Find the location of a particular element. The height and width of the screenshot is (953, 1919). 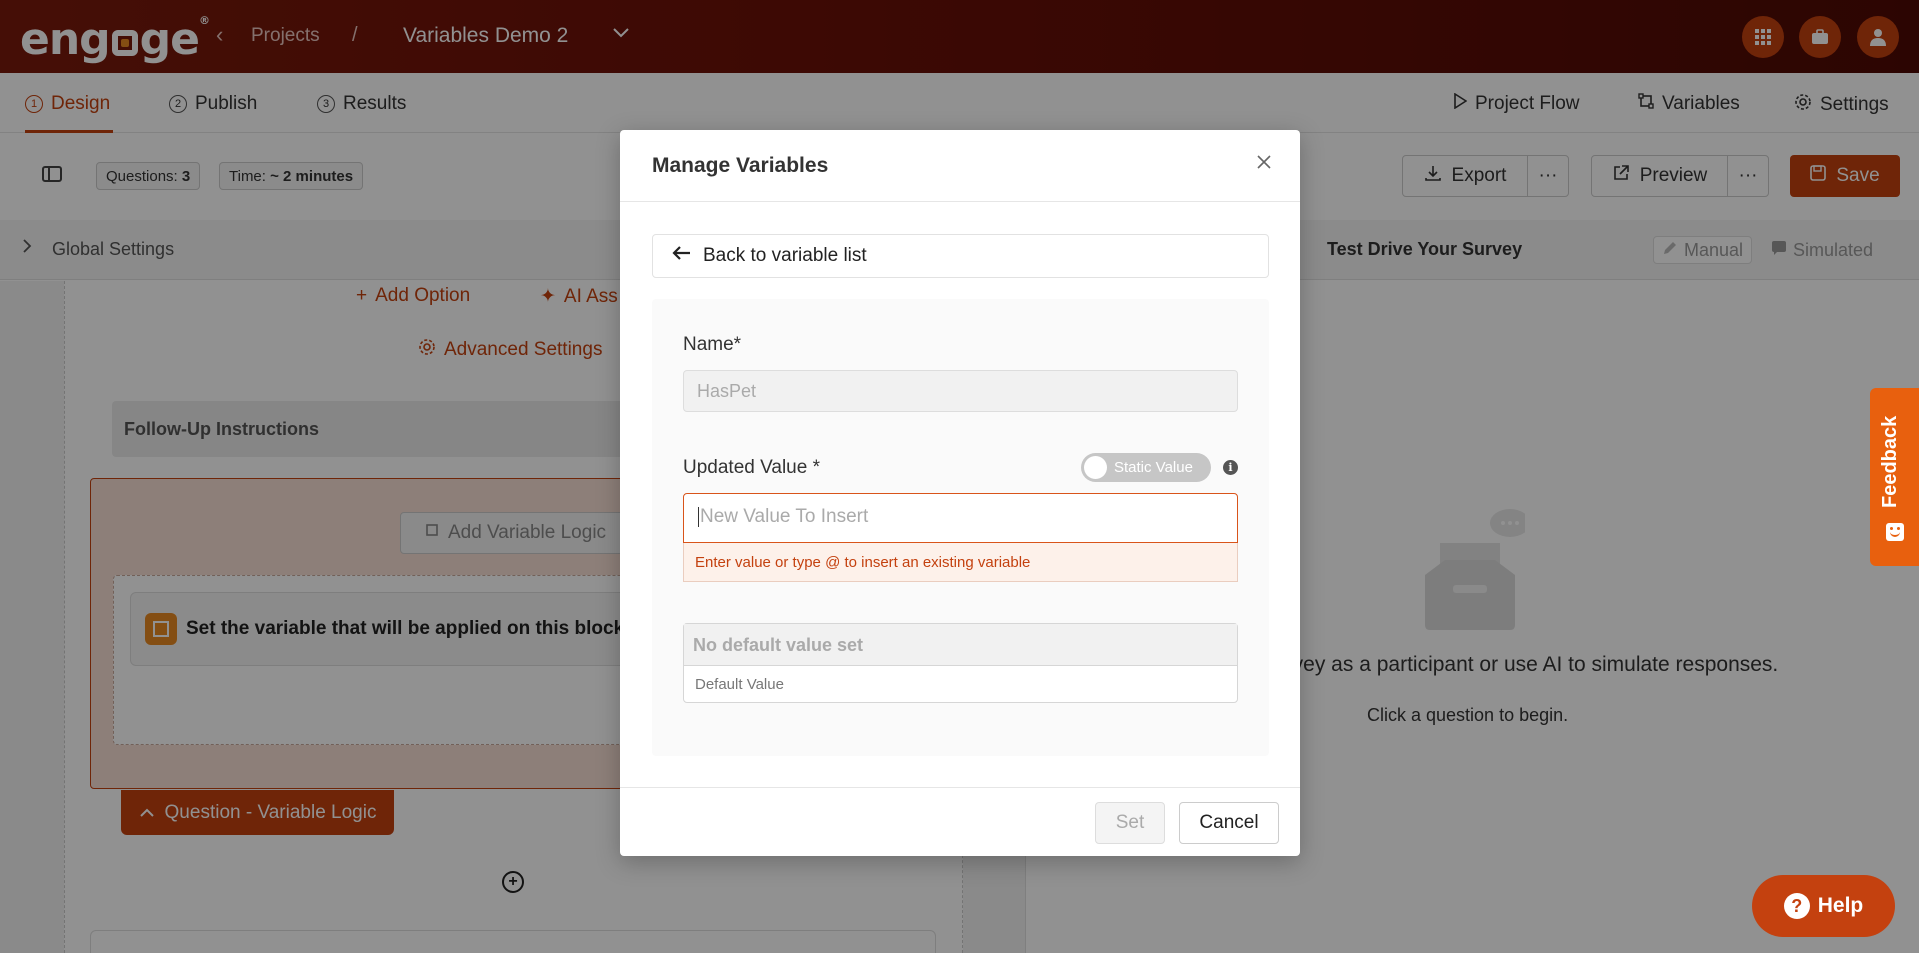

question-mark-icon: ? is located at coordinates (1796, 906).